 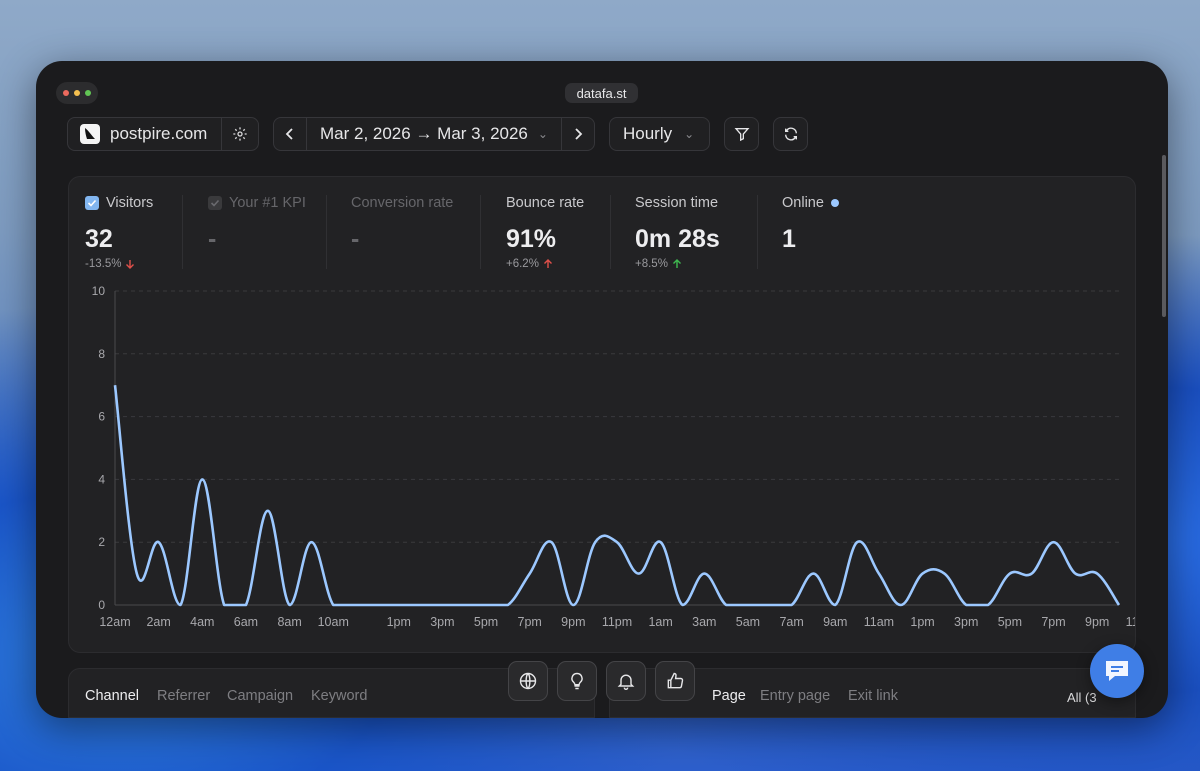 What do you see at coordinates (202, 622) in the screenshot?
I see `x-tick-label: 4am` at bounding box center [202, 622].